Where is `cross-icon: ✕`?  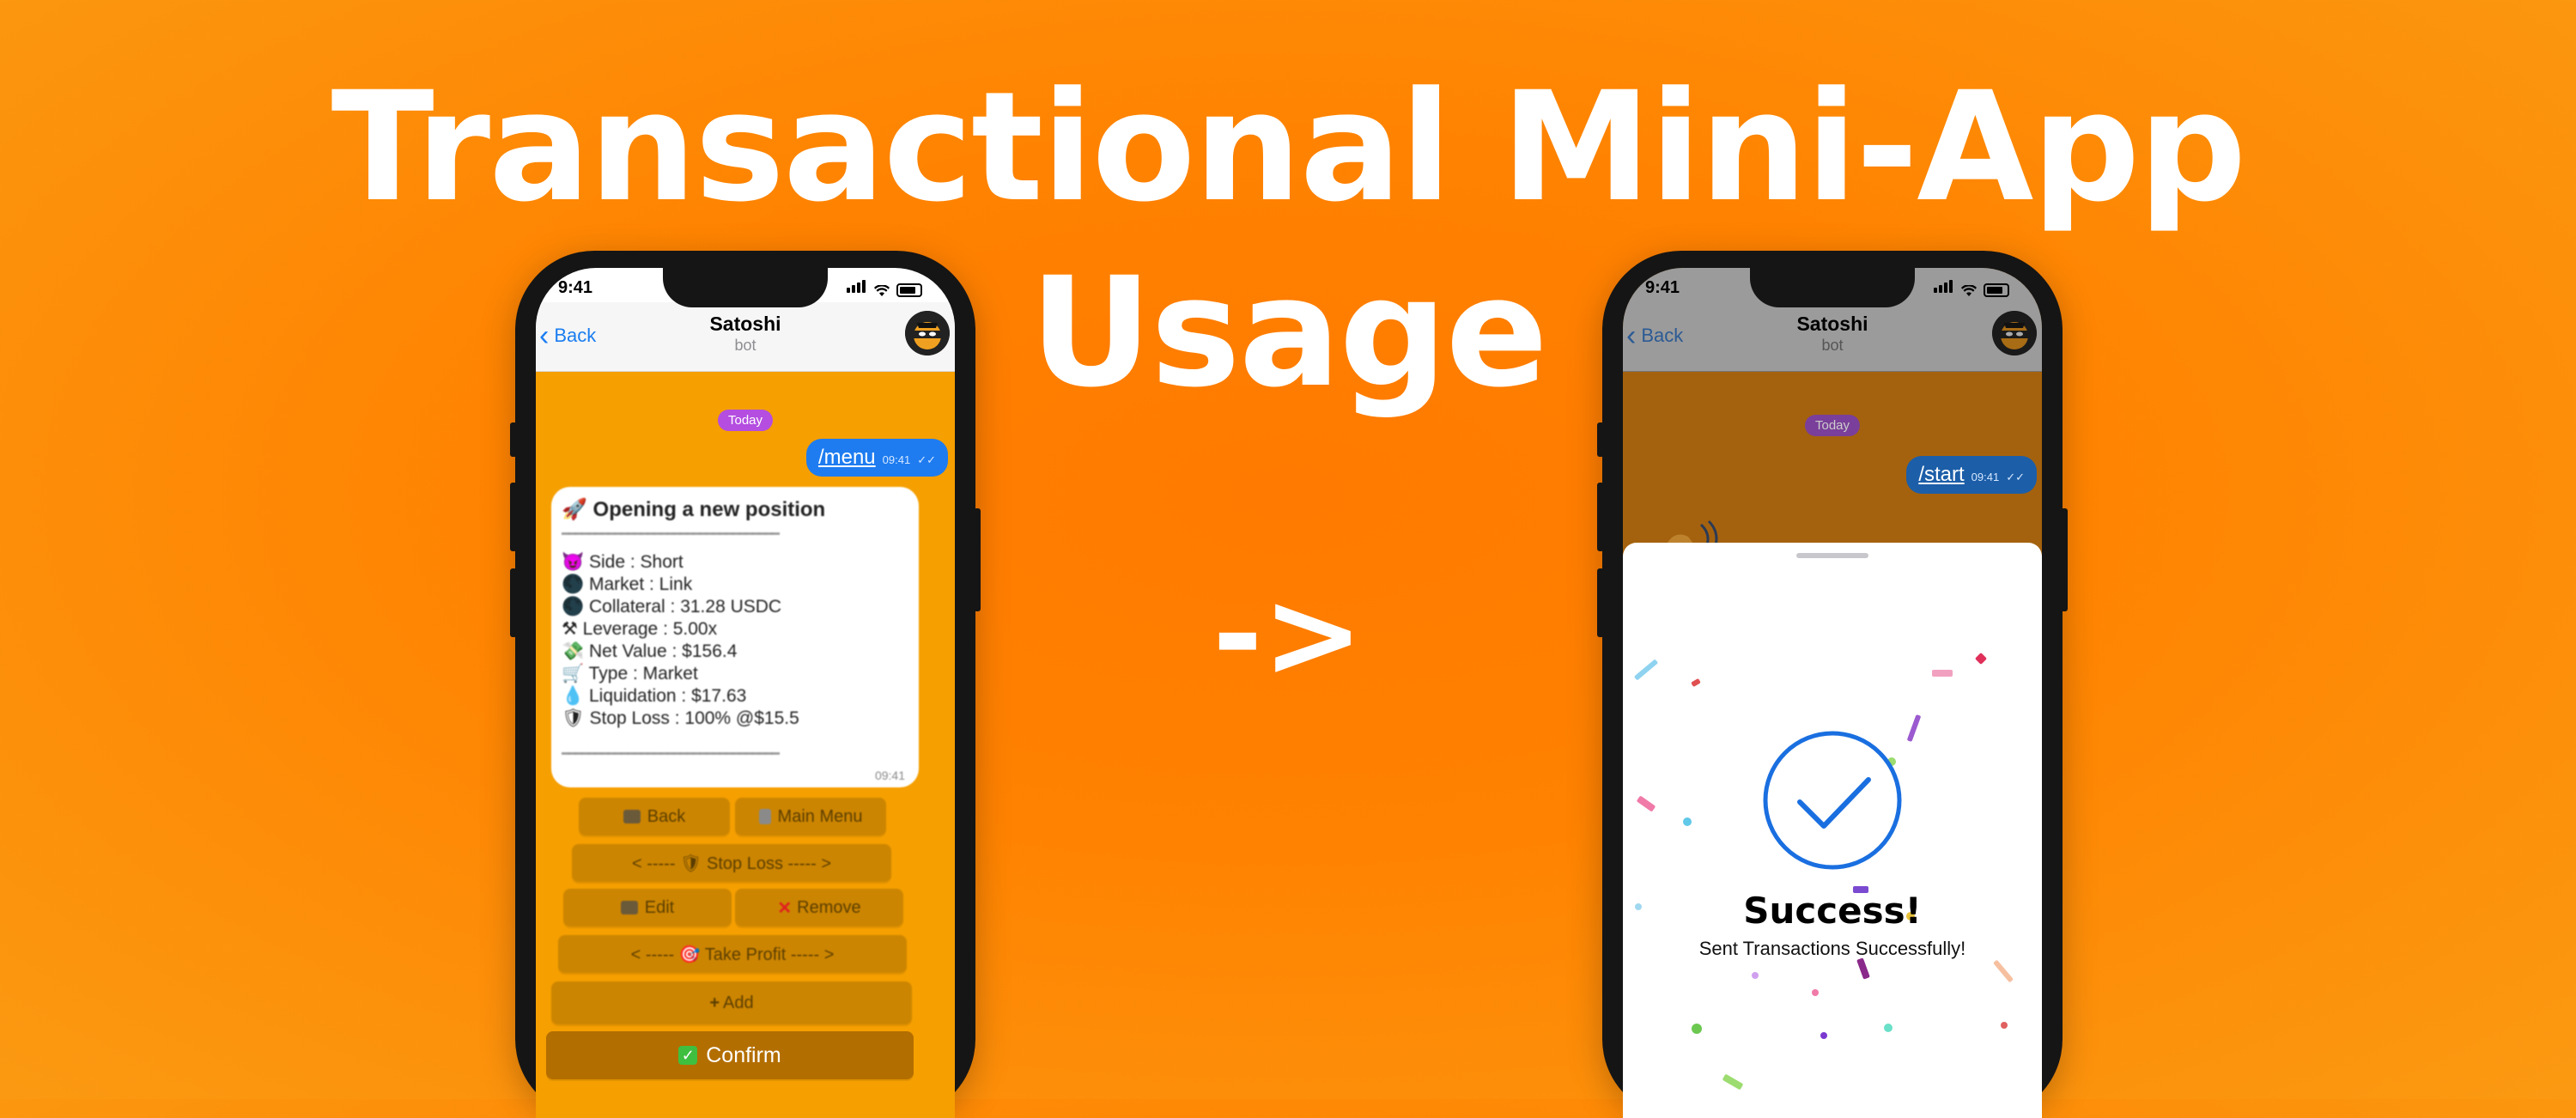
cross-icon: ✕ is located at coordinates (785, 908).